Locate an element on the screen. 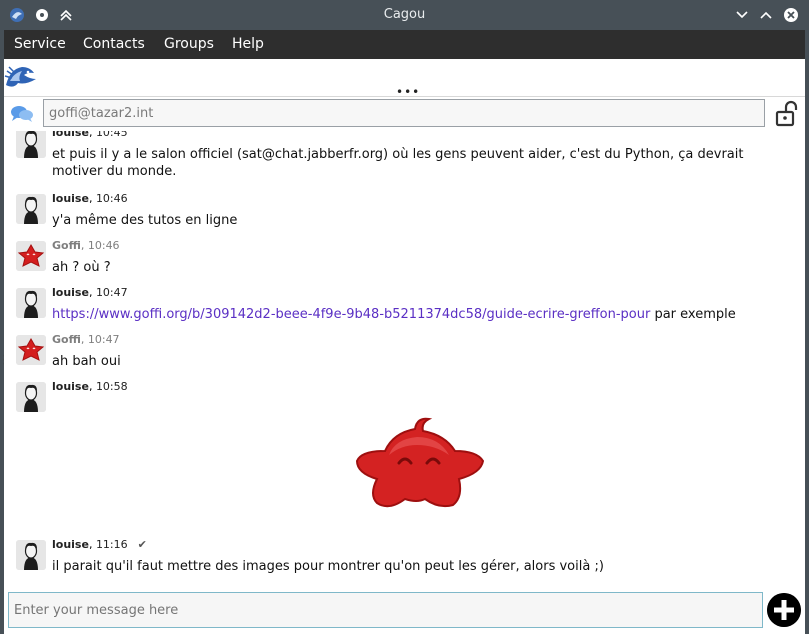 This screenshot has width=809, height=634. message-text-tail: par exemple is located at coordinates (693, 314).